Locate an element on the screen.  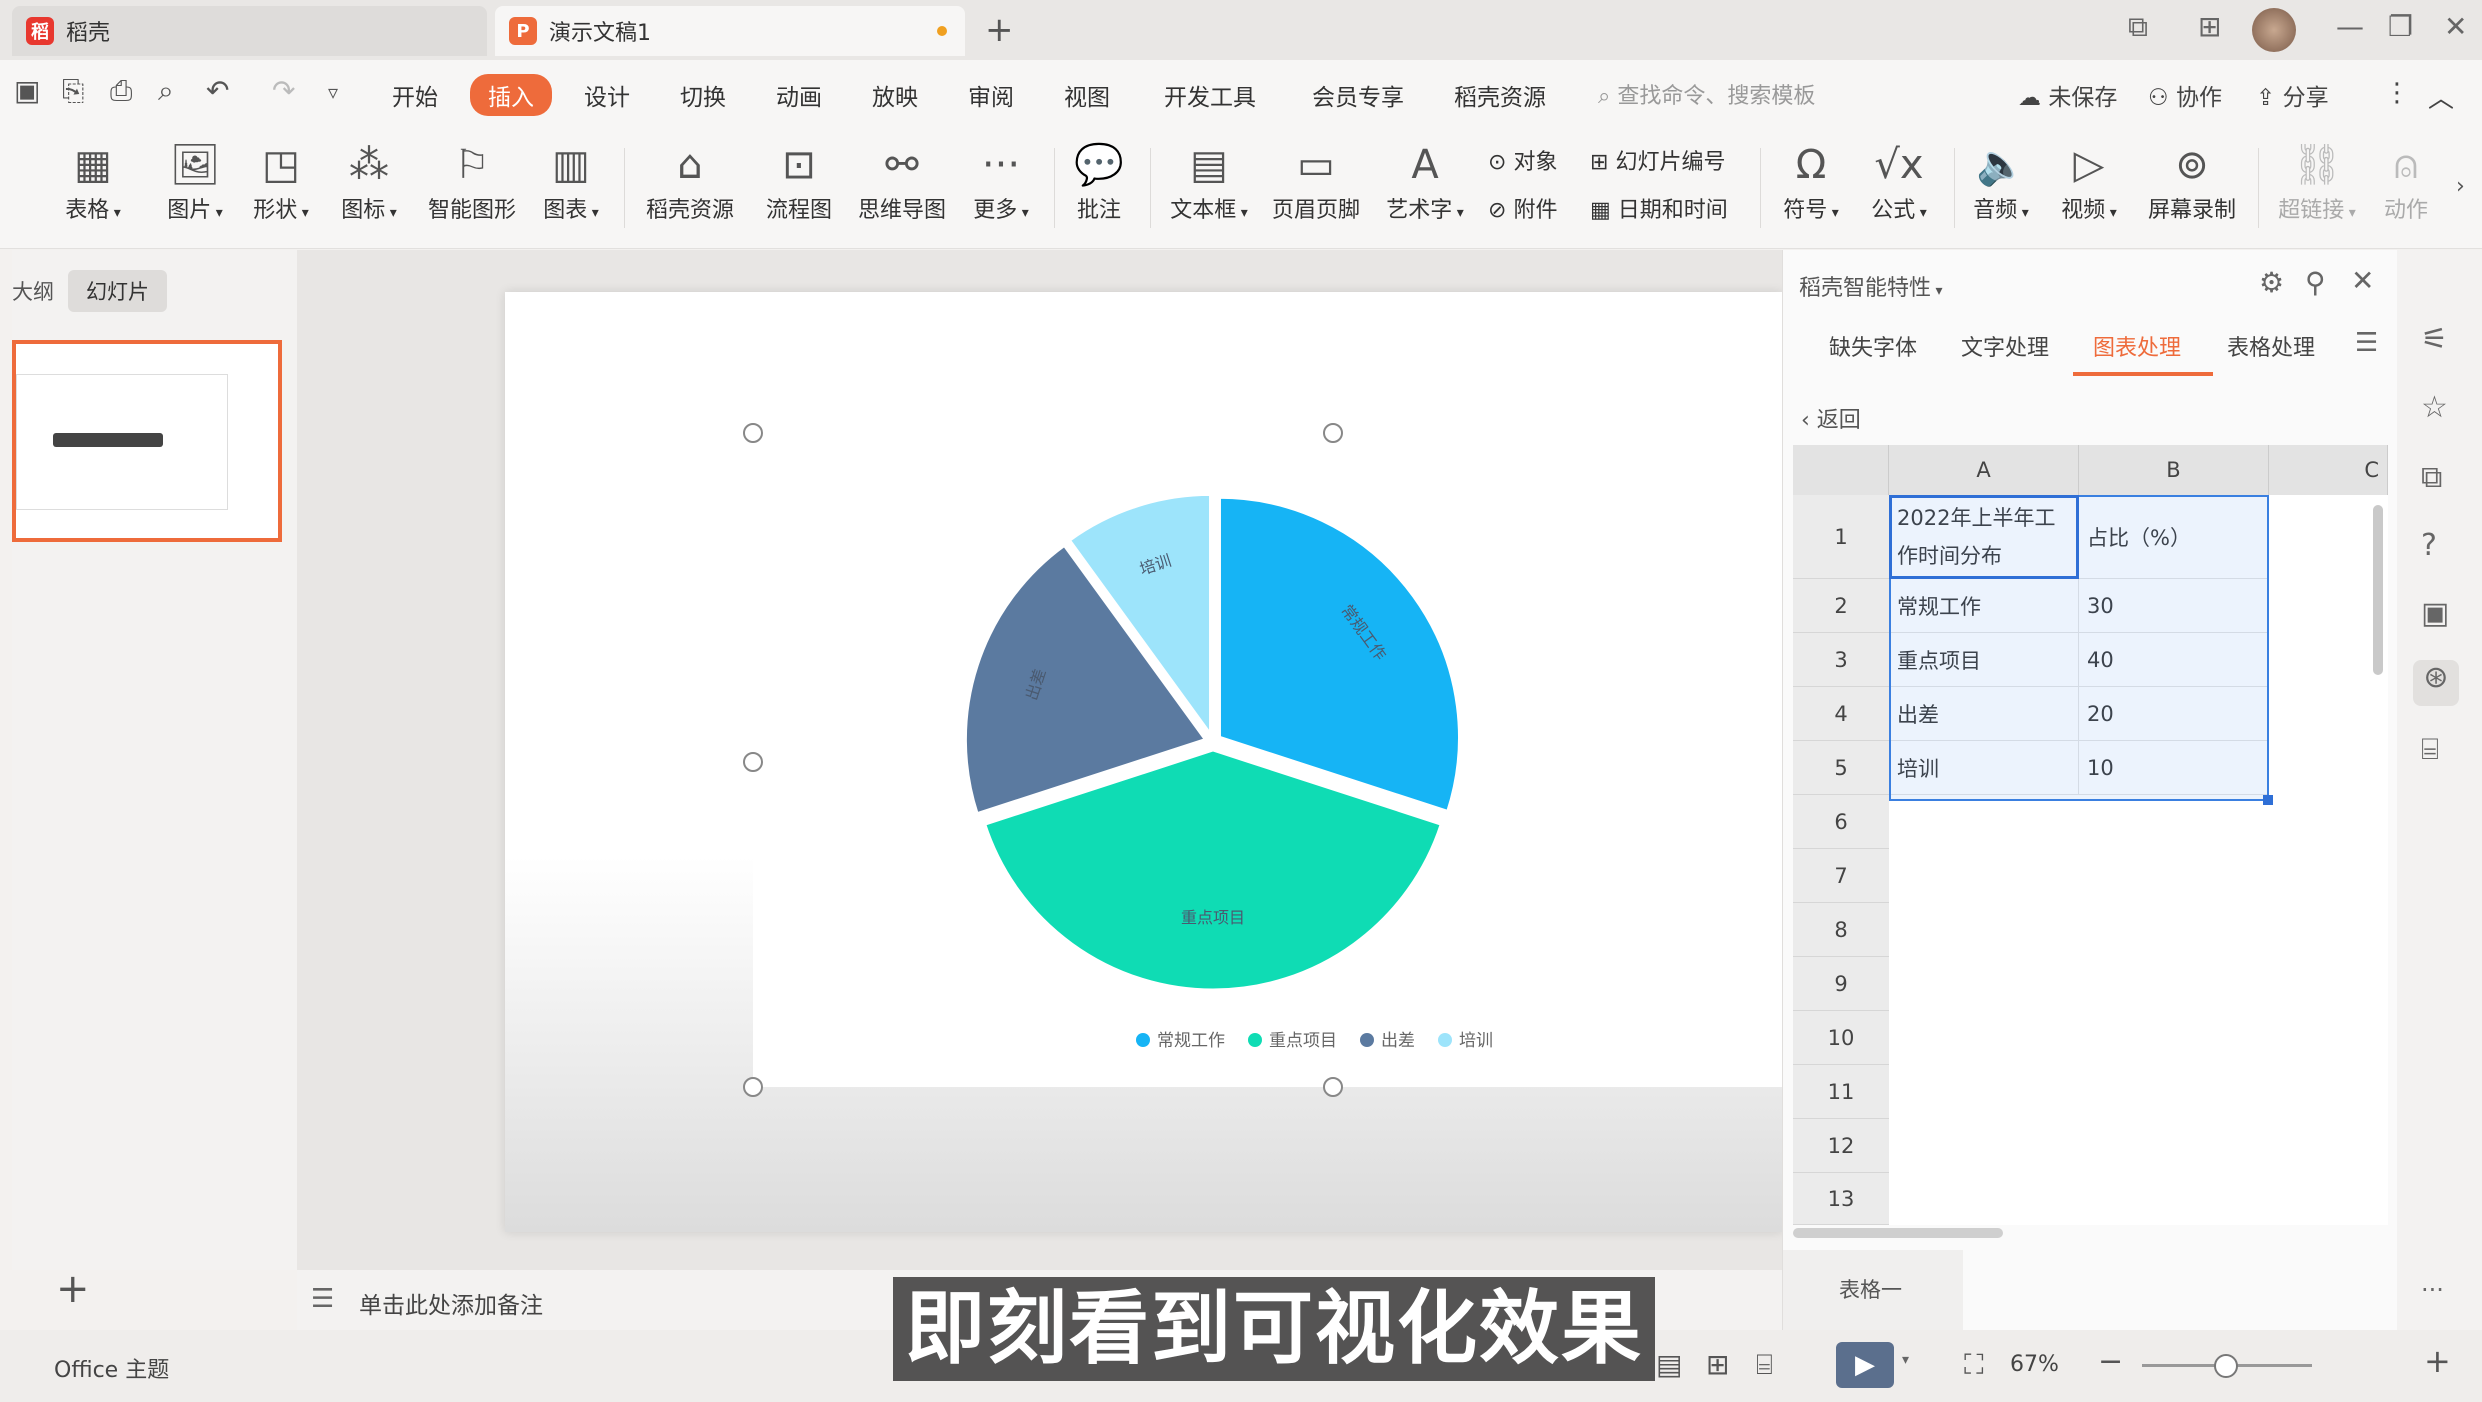
row-header: 2 is located at coordinates (1841, 606).